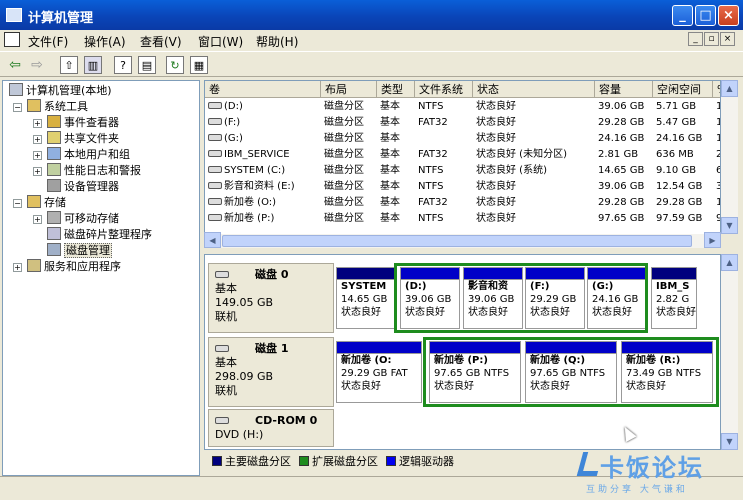  I want to click on tree-item: 系统工具, so click(57, 107).